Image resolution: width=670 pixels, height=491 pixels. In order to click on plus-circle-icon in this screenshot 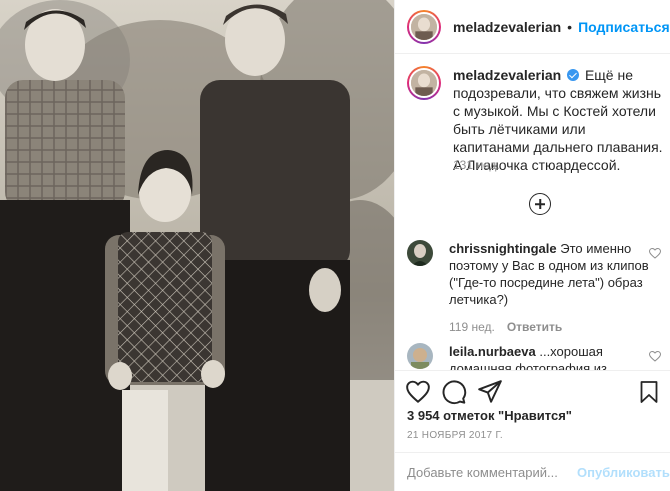, I will do `click(540, 204)`.